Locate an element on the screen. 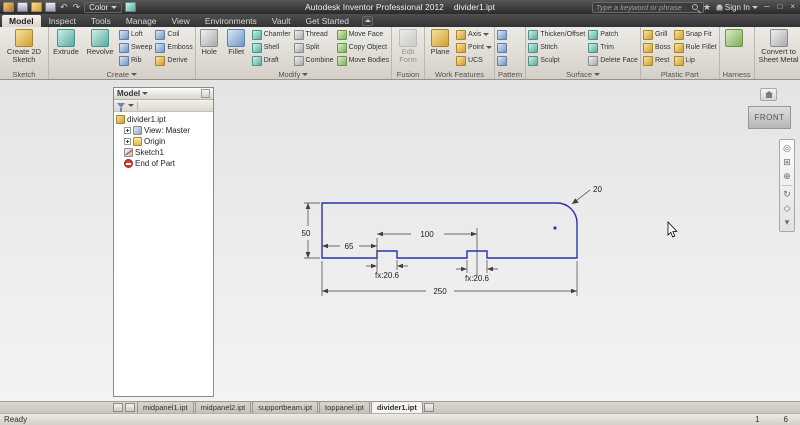  ribbon-tab-tools: Tools is located at coordinates (101, 21).